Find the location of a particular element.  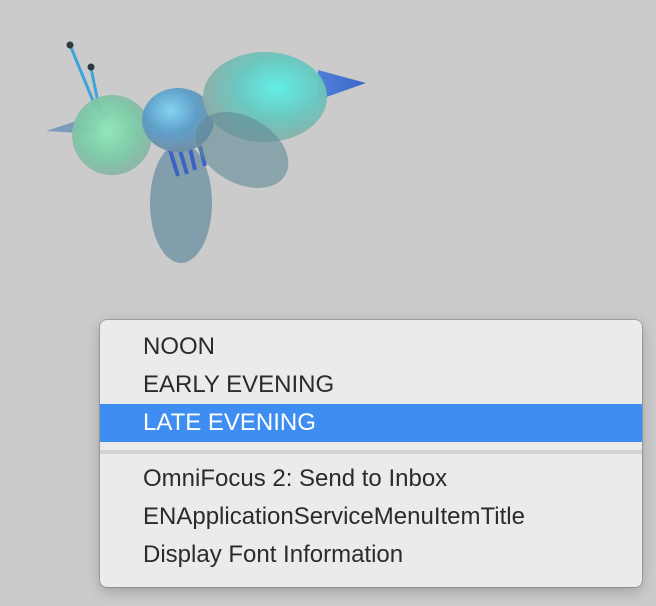

menu-item-omnifocus-send-to-inbox: OmniFocus 2: Send to Inbox is located at coordinates (371, 479).